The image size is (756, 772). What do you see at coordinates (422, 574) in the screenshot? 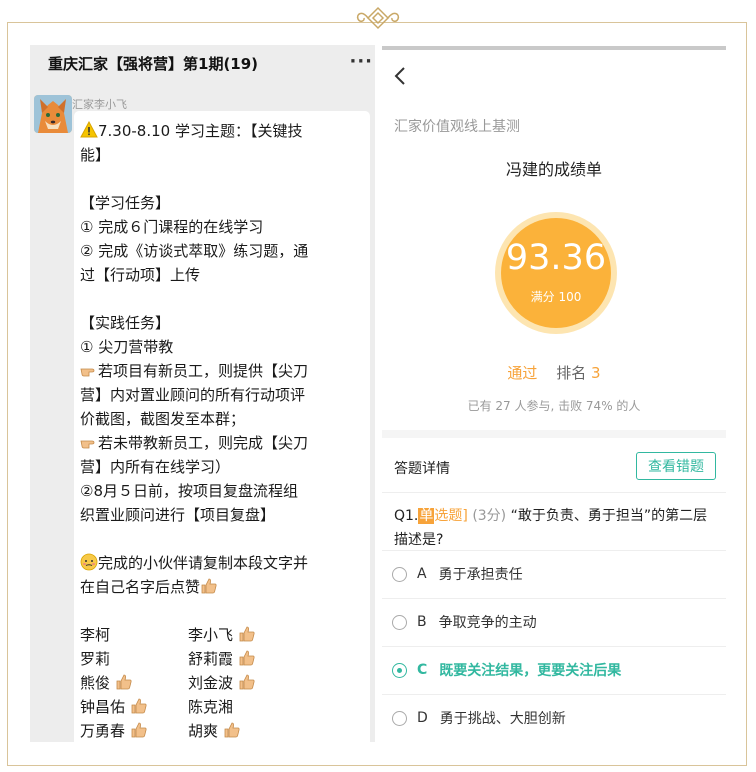
I see `option-letter: A` at bounding box center [422, 574].